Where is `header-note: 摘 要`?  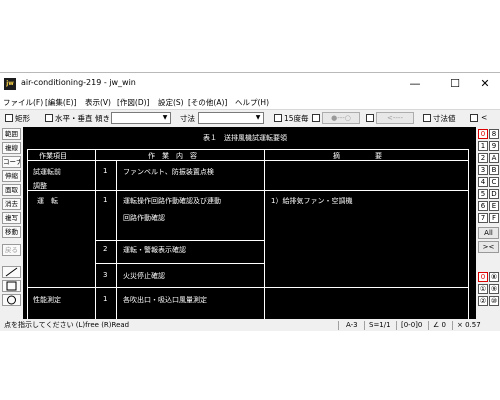
header-note: 摘 要 is located at coordinates (357, 156).